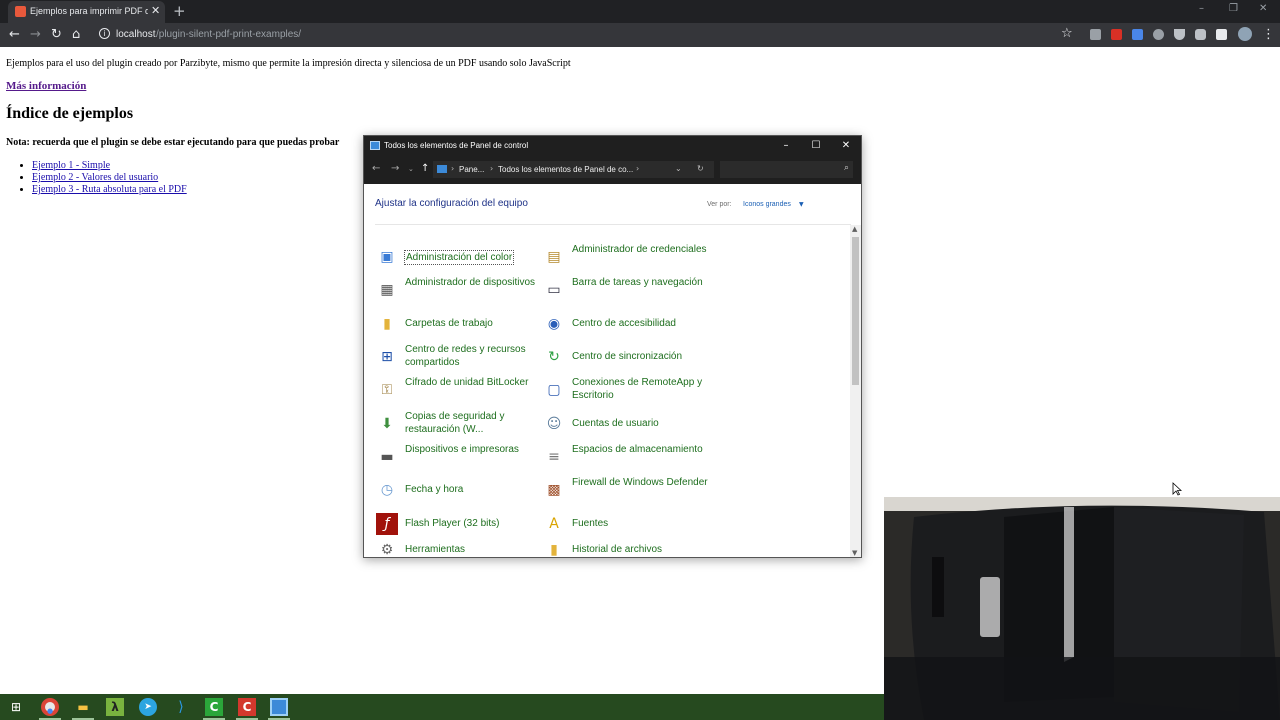 Image resolution: width=1280 pixels, height=720 pixels. I want to click on control-panel-item-label: Barra de tareas y navegación, so click(637, 282).